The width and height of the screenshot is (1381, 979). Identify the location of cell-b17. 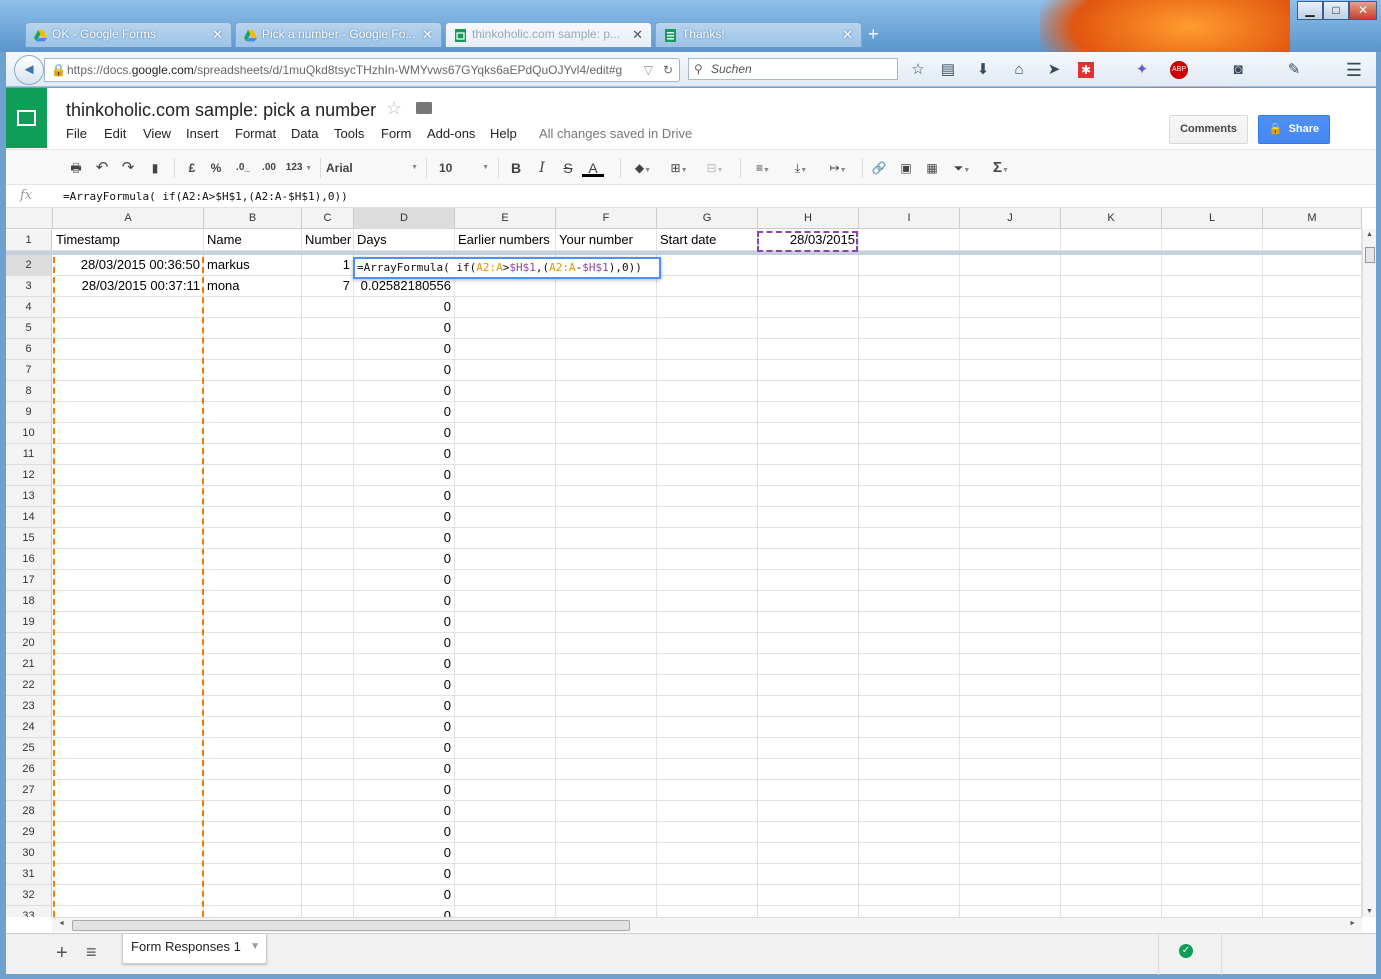
(253, 580).